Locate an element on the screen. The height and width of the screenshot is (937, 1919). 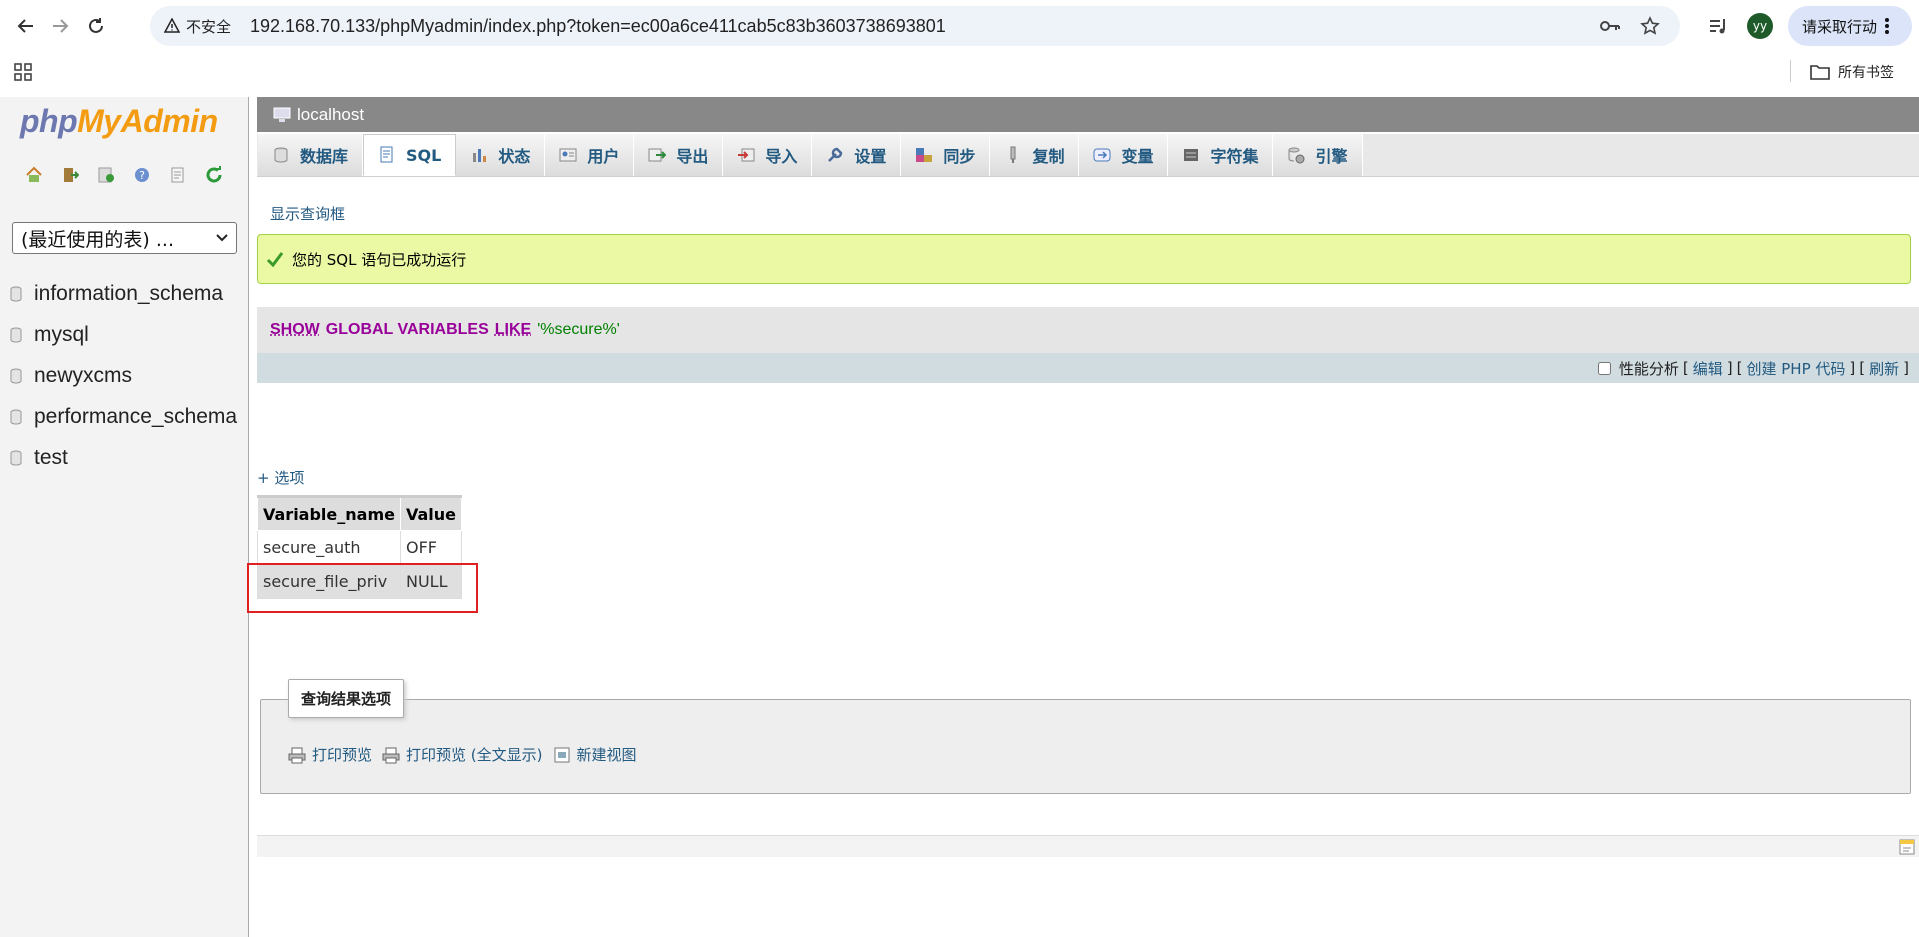
table-row: secure_auth OFF is located at coordinates (360, 547).